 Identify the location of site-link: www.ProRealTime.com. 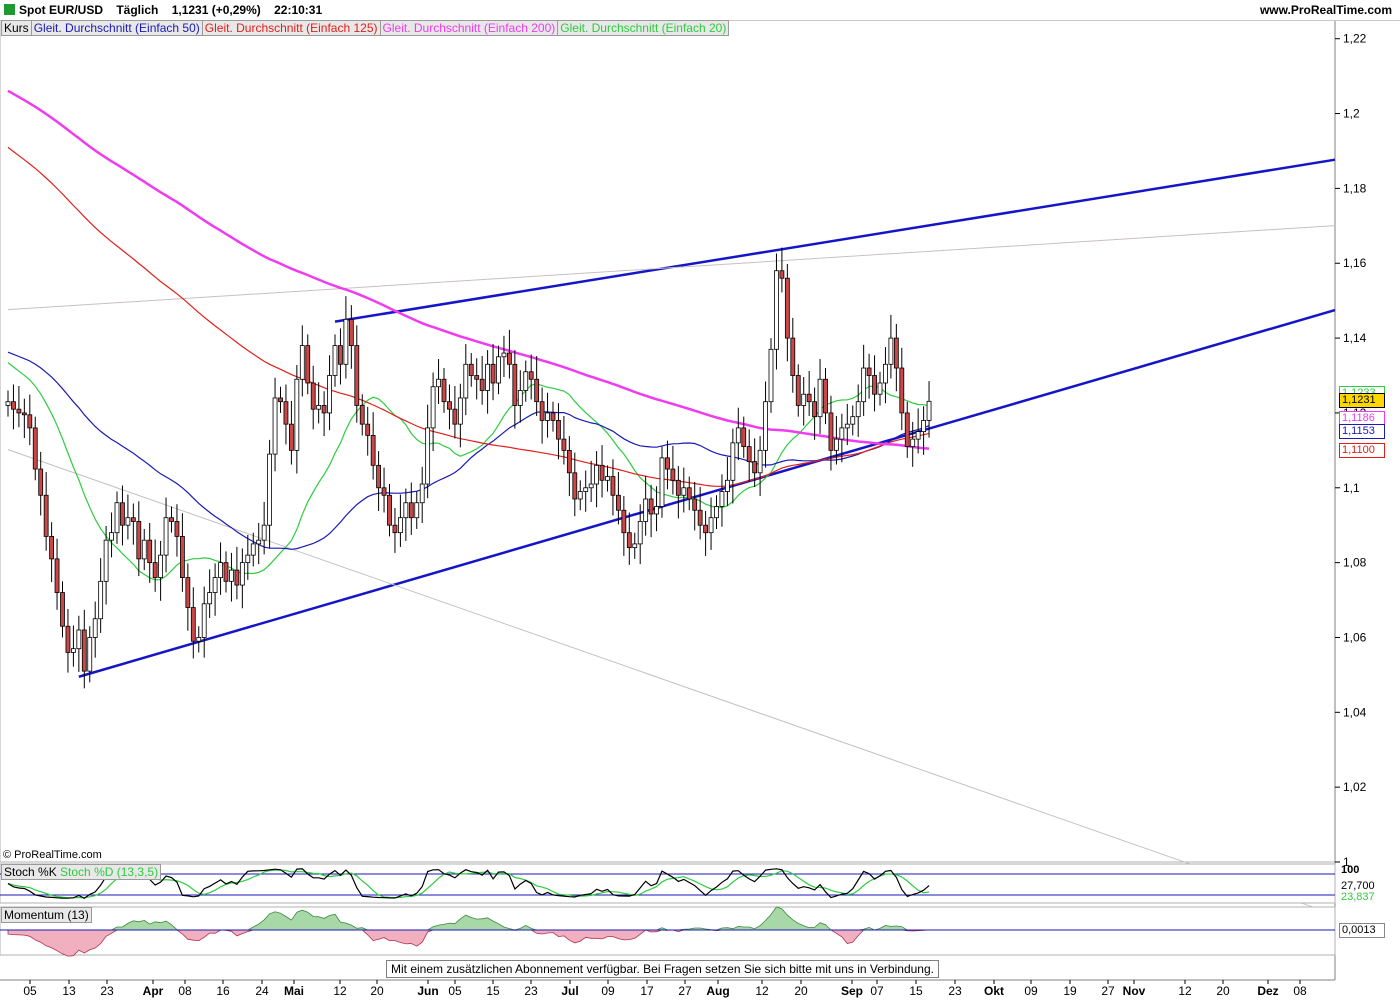
(1326, 10).